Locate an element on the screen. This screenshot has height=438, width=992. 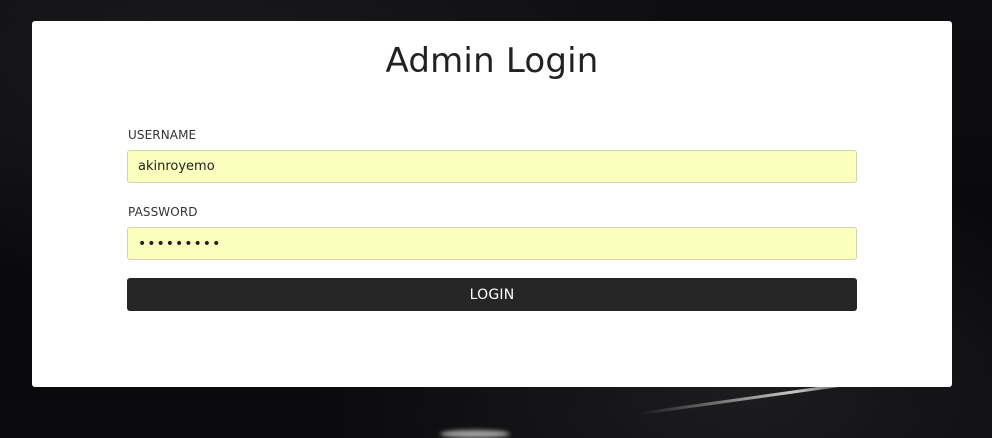
password-field is located at coordinates (492, 243).